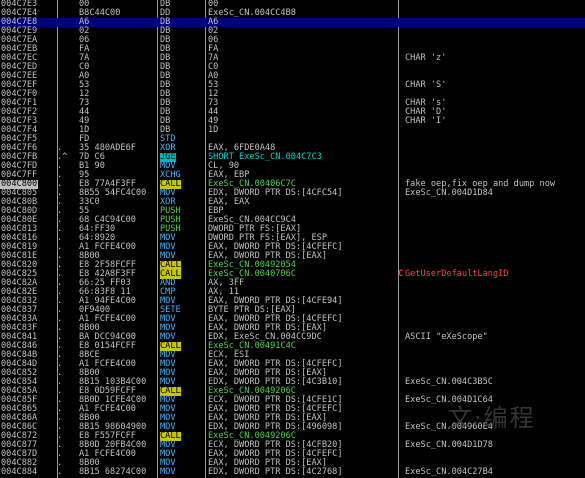  What do you see at coordinates (426, 121) in the screenshot?
I see `comment-cell: CHAR 'I'` at bounding box center [426, 121].